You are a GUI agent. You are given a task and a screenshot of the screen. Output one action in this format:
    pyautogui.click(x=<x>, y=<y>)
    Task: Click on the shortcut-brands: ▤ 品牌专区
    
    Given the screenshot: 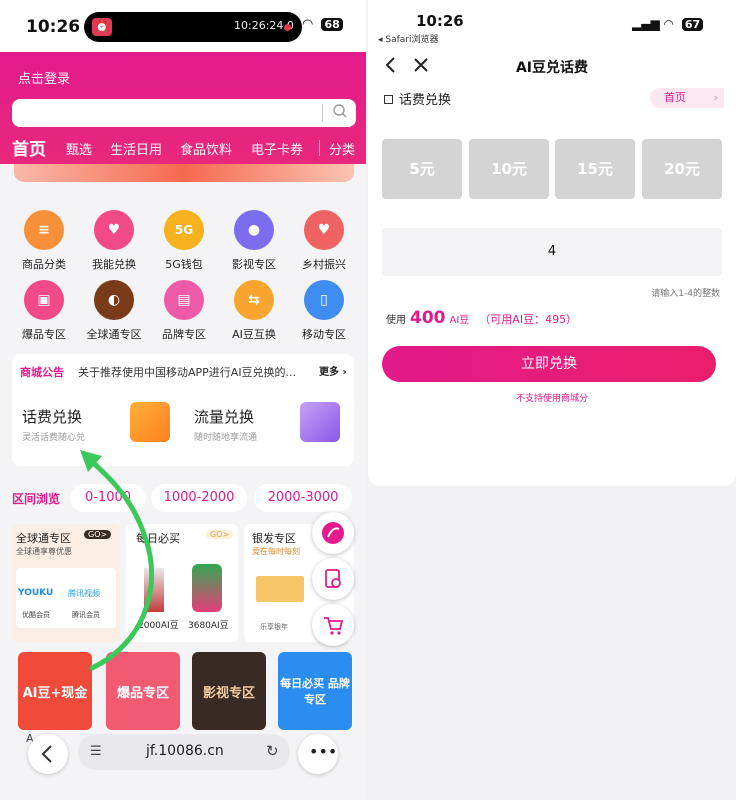 What is the action you would take?
    pyautogui.click(x=184, y=311)
    